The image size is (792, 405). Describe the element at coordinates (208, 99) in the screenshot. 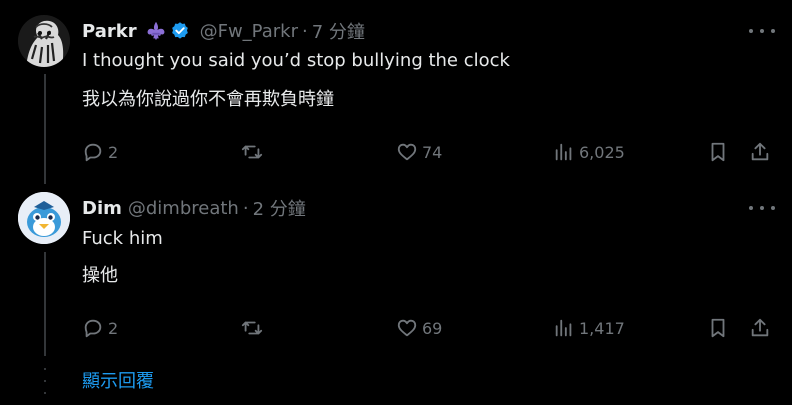

I see `tweet-translation-line: 我以為你說過你不會再欺負時鐘` at that location.